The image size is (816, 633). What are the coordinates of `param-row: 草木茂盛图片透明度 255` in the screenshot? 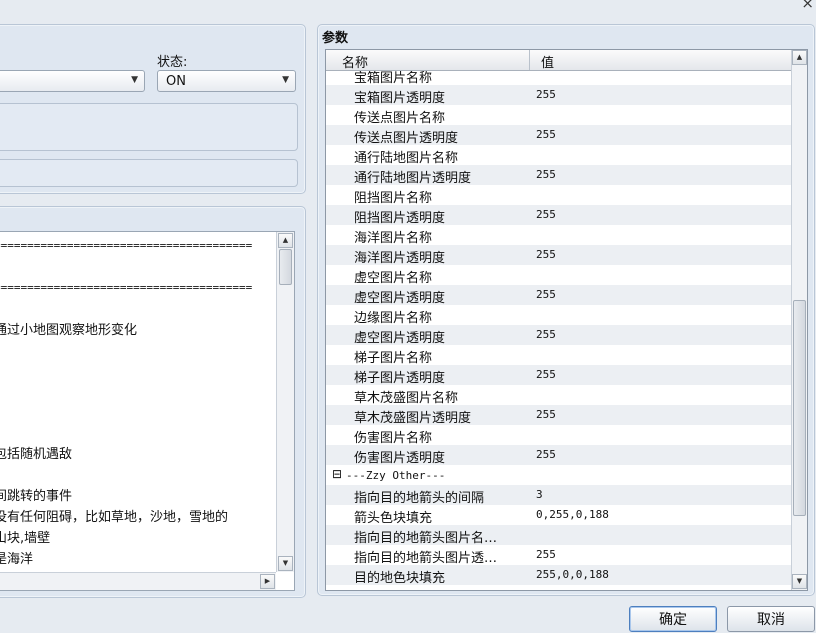 It's located at (558, 415).